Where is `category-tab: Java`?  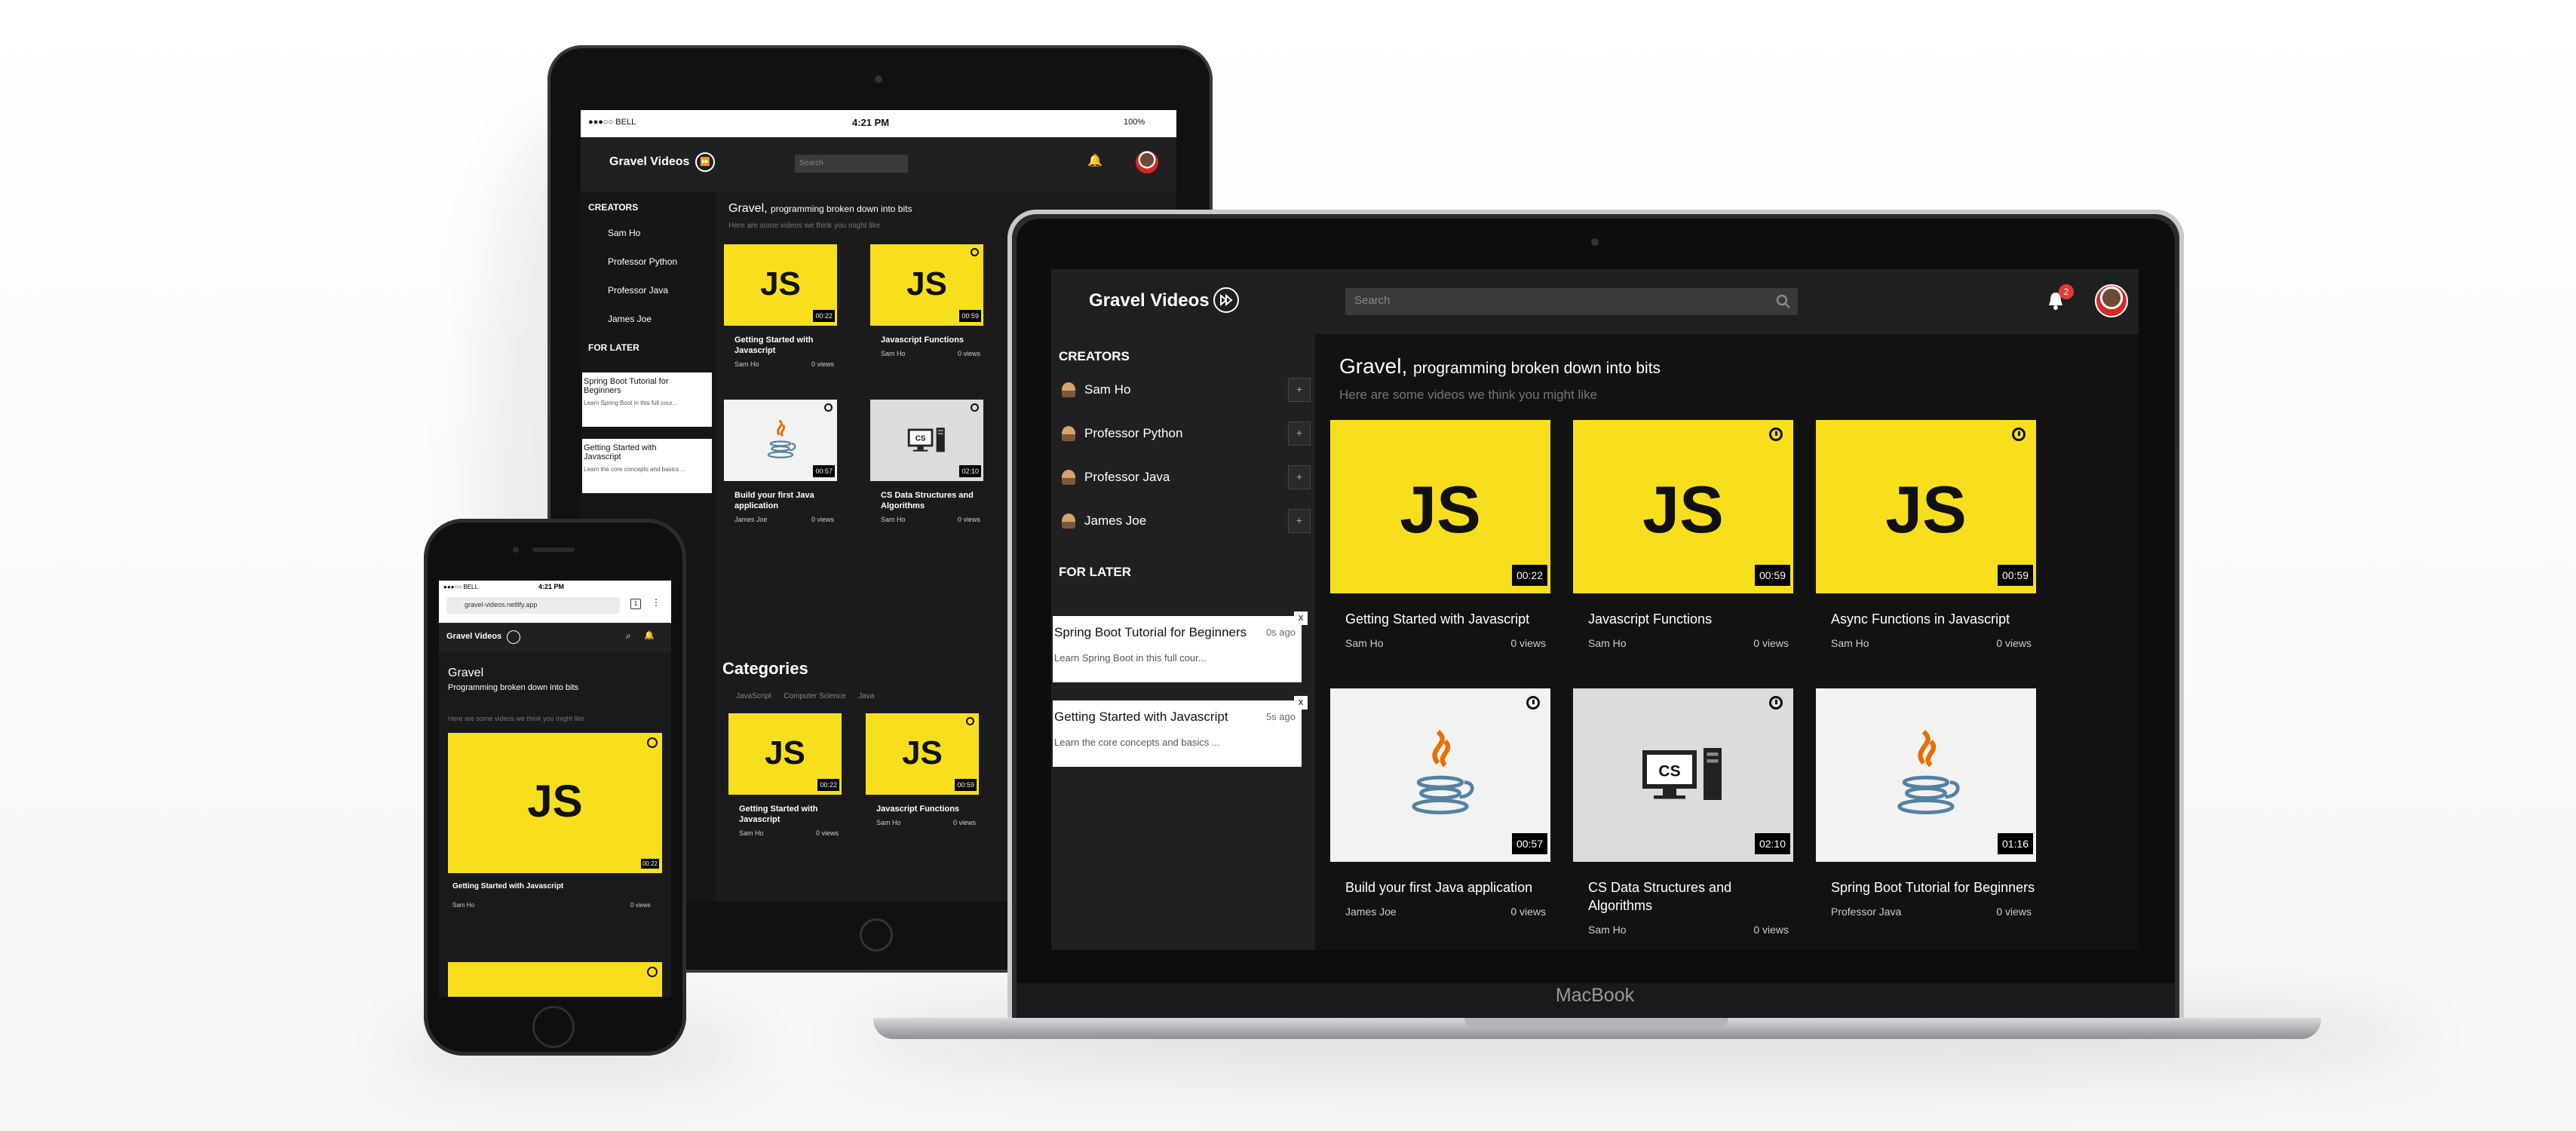
category-tab: Java is located at coordinates (866, 696).